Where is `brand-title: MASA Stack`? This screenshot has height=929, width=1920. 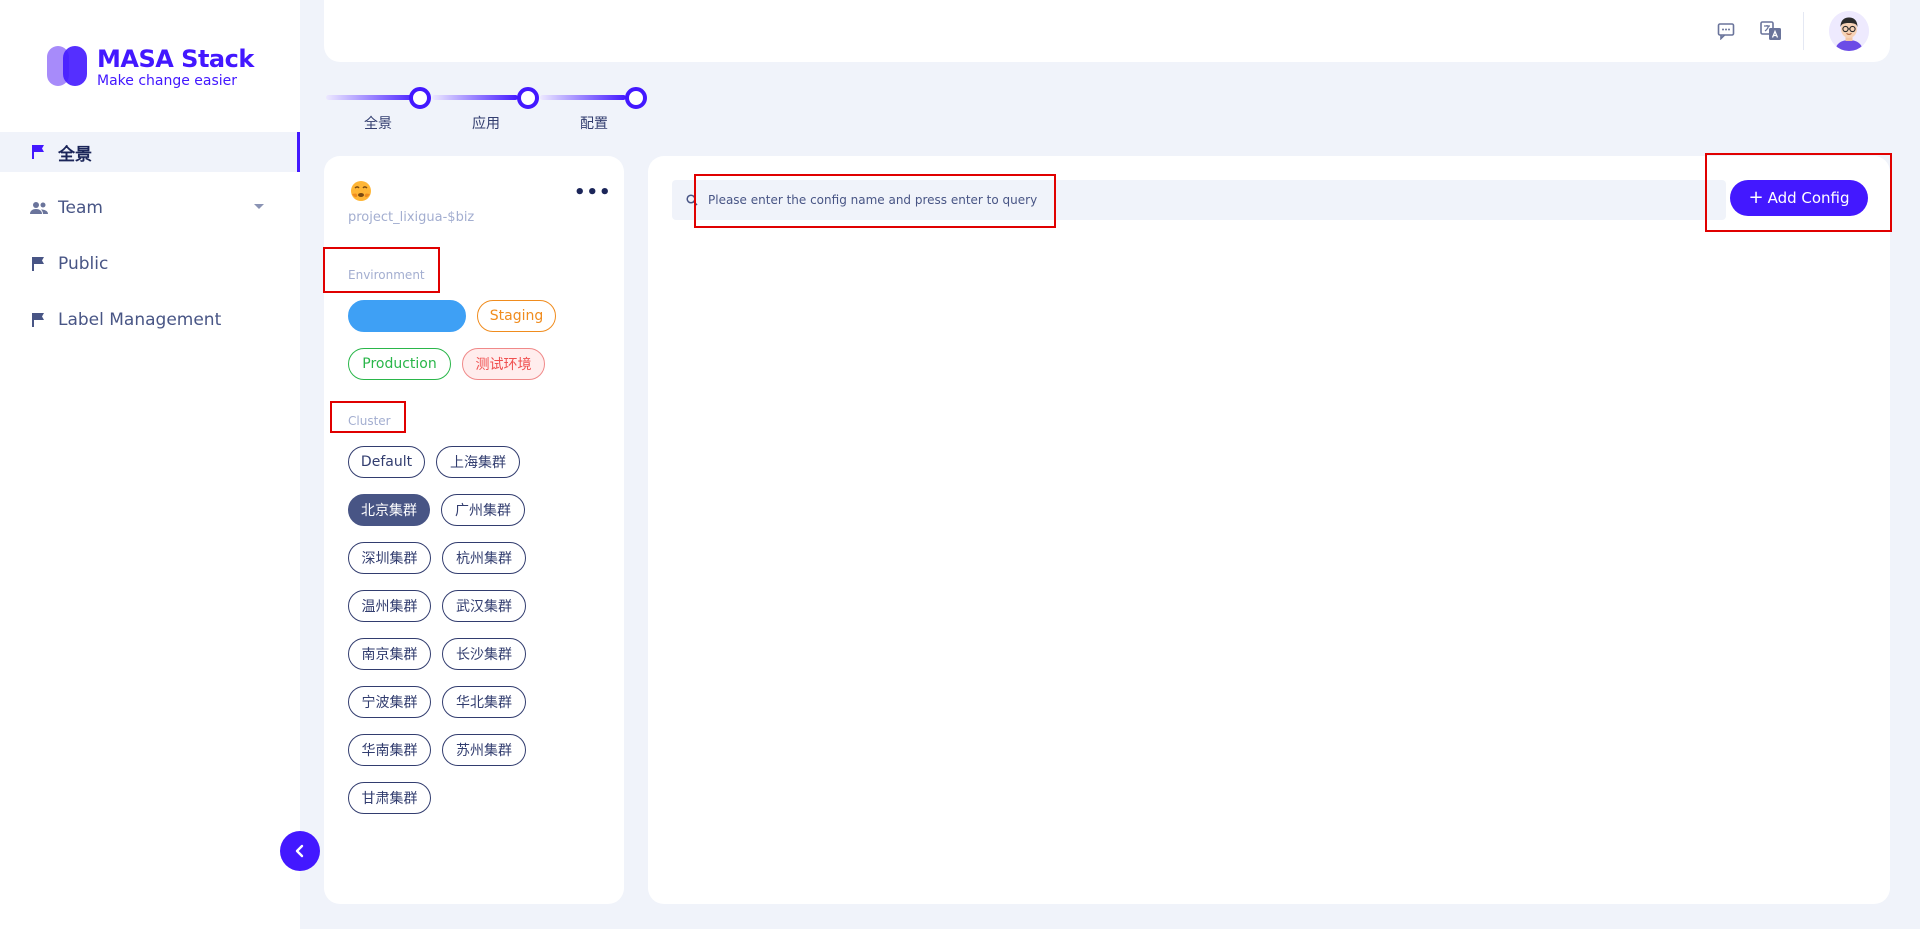
brand-title: MASA Stack is located at coordinates (175, 58).